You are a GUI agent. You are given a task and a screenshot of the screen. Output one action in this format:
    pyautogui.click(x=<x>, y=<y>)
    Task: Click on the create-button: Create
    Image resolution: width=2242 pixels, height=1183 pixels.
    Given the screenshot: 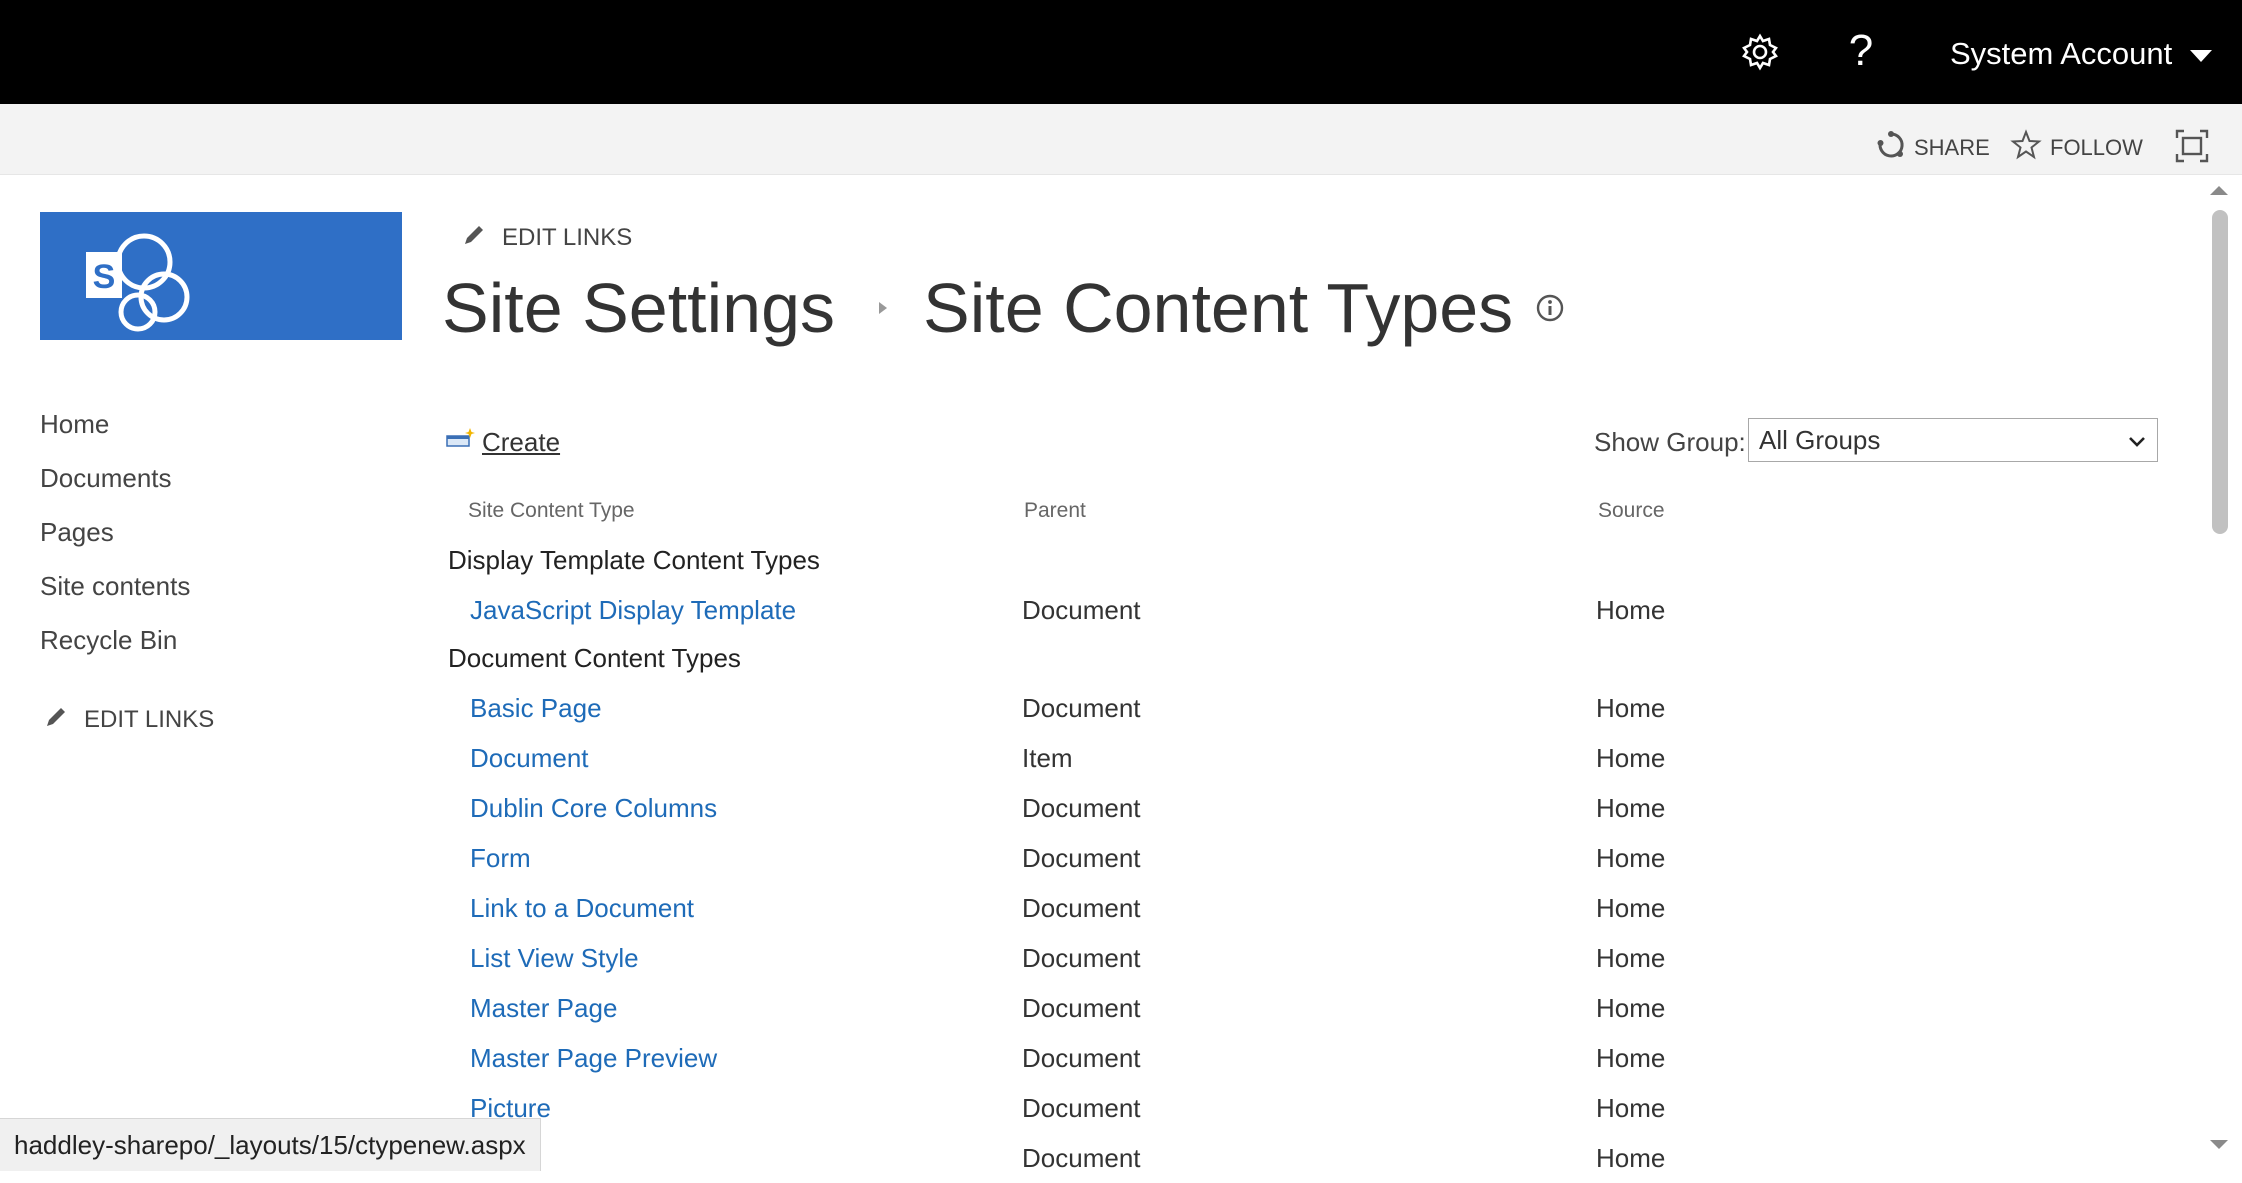 What is the action you would take?
    pyautogui.click(x=503, y=442)
    